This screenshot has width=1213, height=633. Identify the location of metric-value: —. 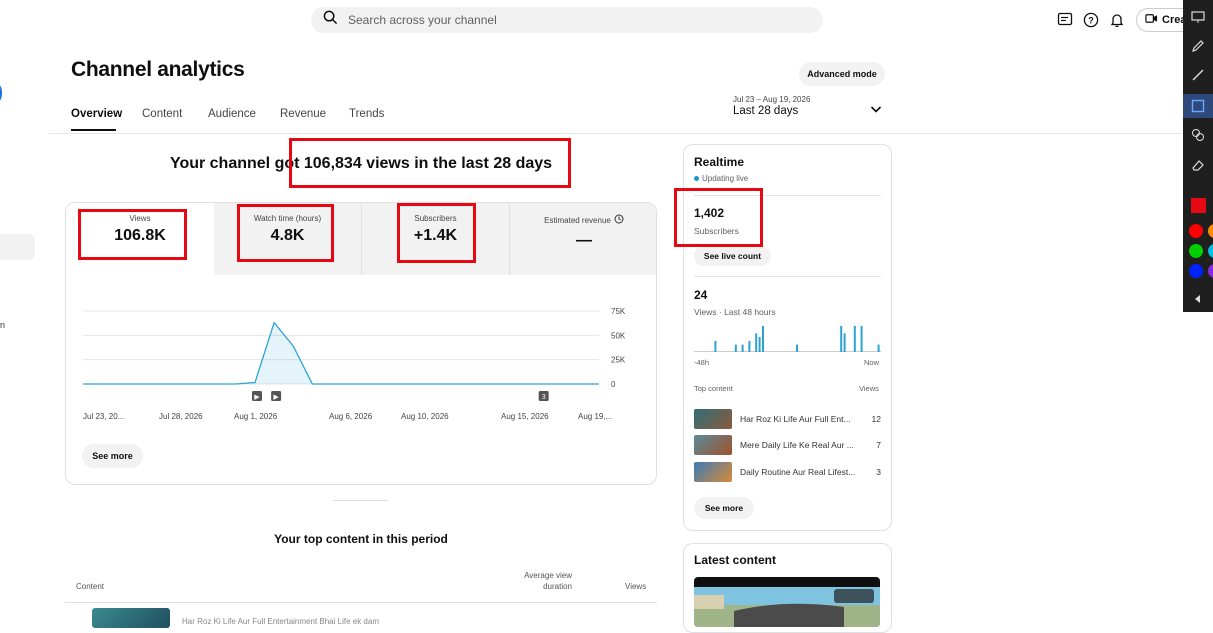
(584, 240).